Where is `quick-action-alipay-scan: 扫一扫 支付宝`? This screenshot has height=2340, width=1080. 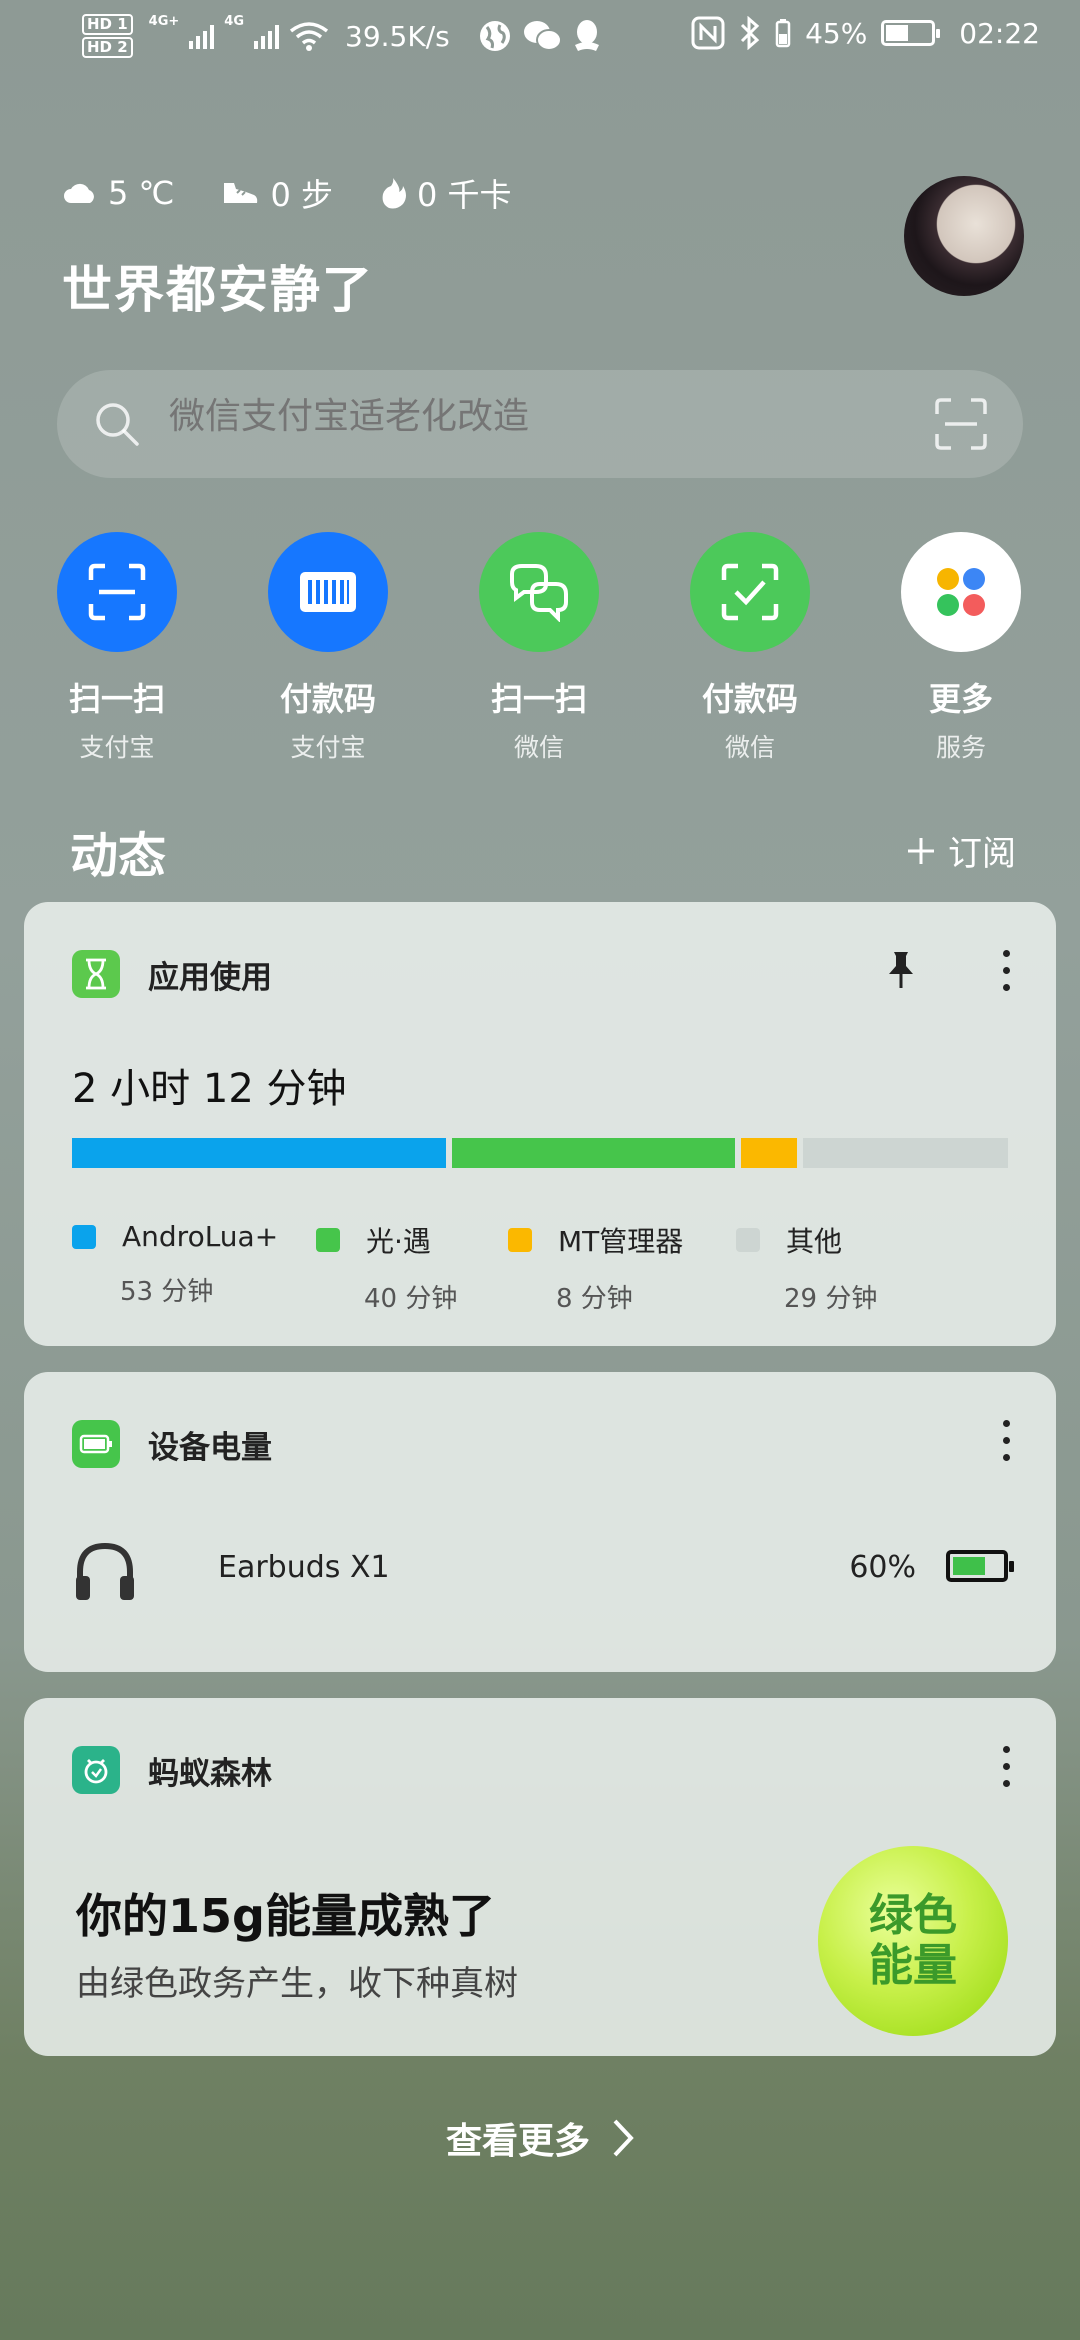
quick-action-alipay-scan: 扫一扫 支付宝 is located at coordinates (117, 648).